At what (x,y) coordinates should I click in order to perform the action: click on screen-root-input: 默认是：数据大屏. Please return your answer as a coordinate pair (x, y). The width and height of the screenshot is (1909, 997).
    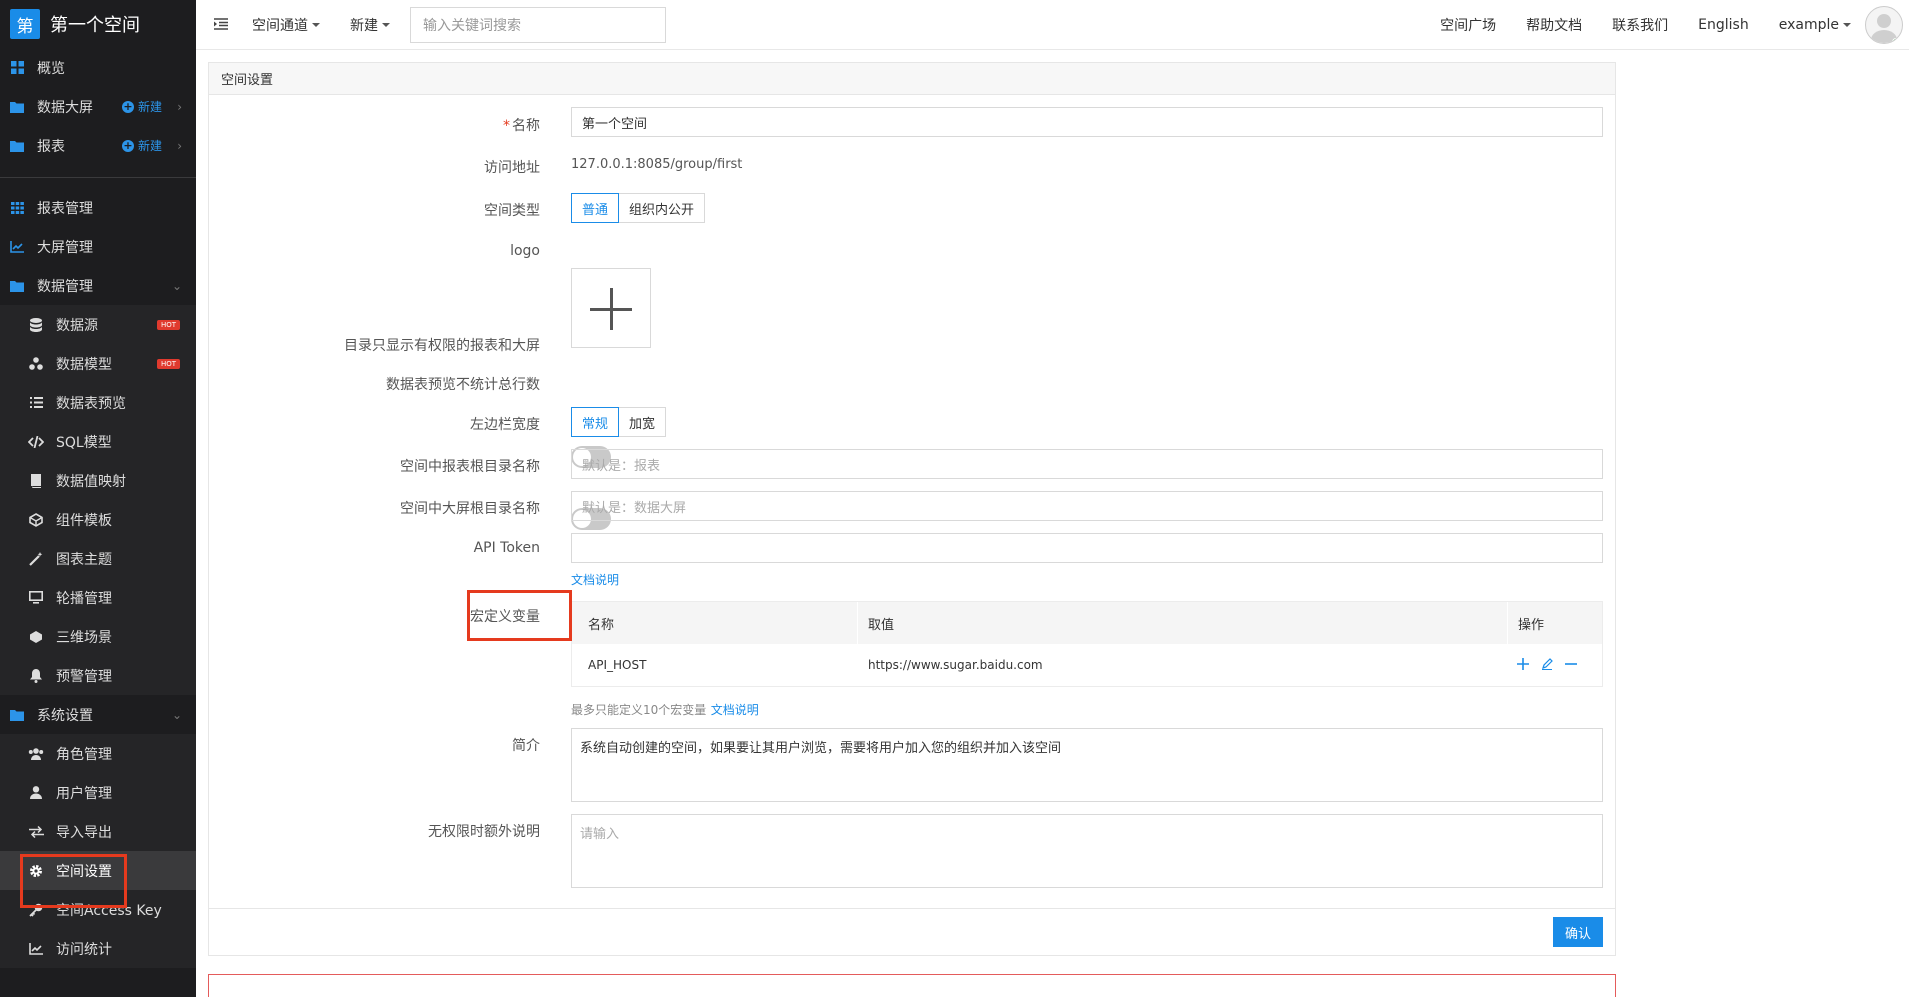
    Looking at the image, I should click on (1087, 506).